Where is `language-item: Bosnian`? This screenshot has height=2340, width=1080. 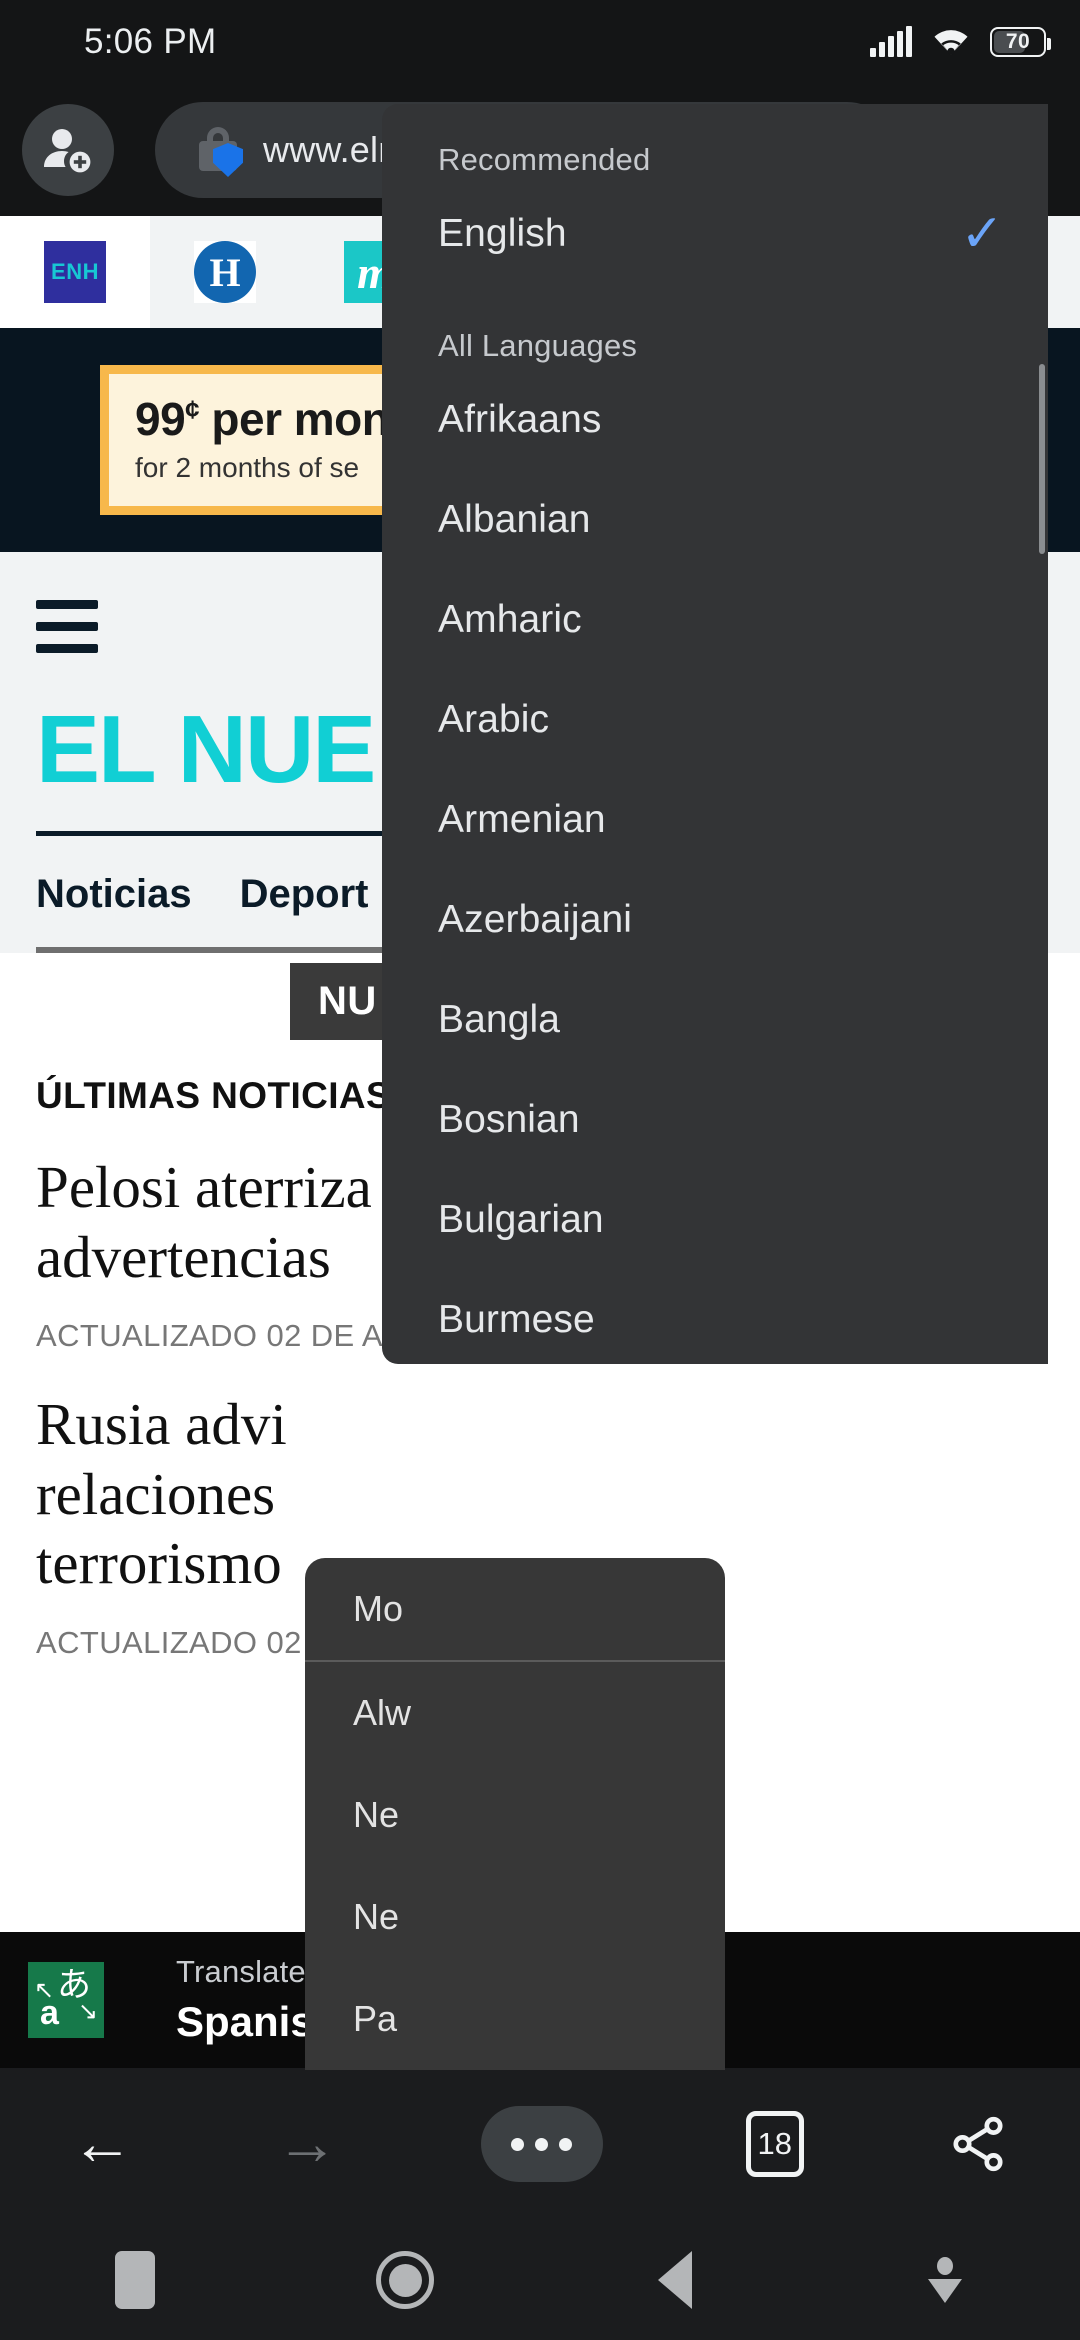 language-item: Bosnian is located at coordinates (715, 1120).